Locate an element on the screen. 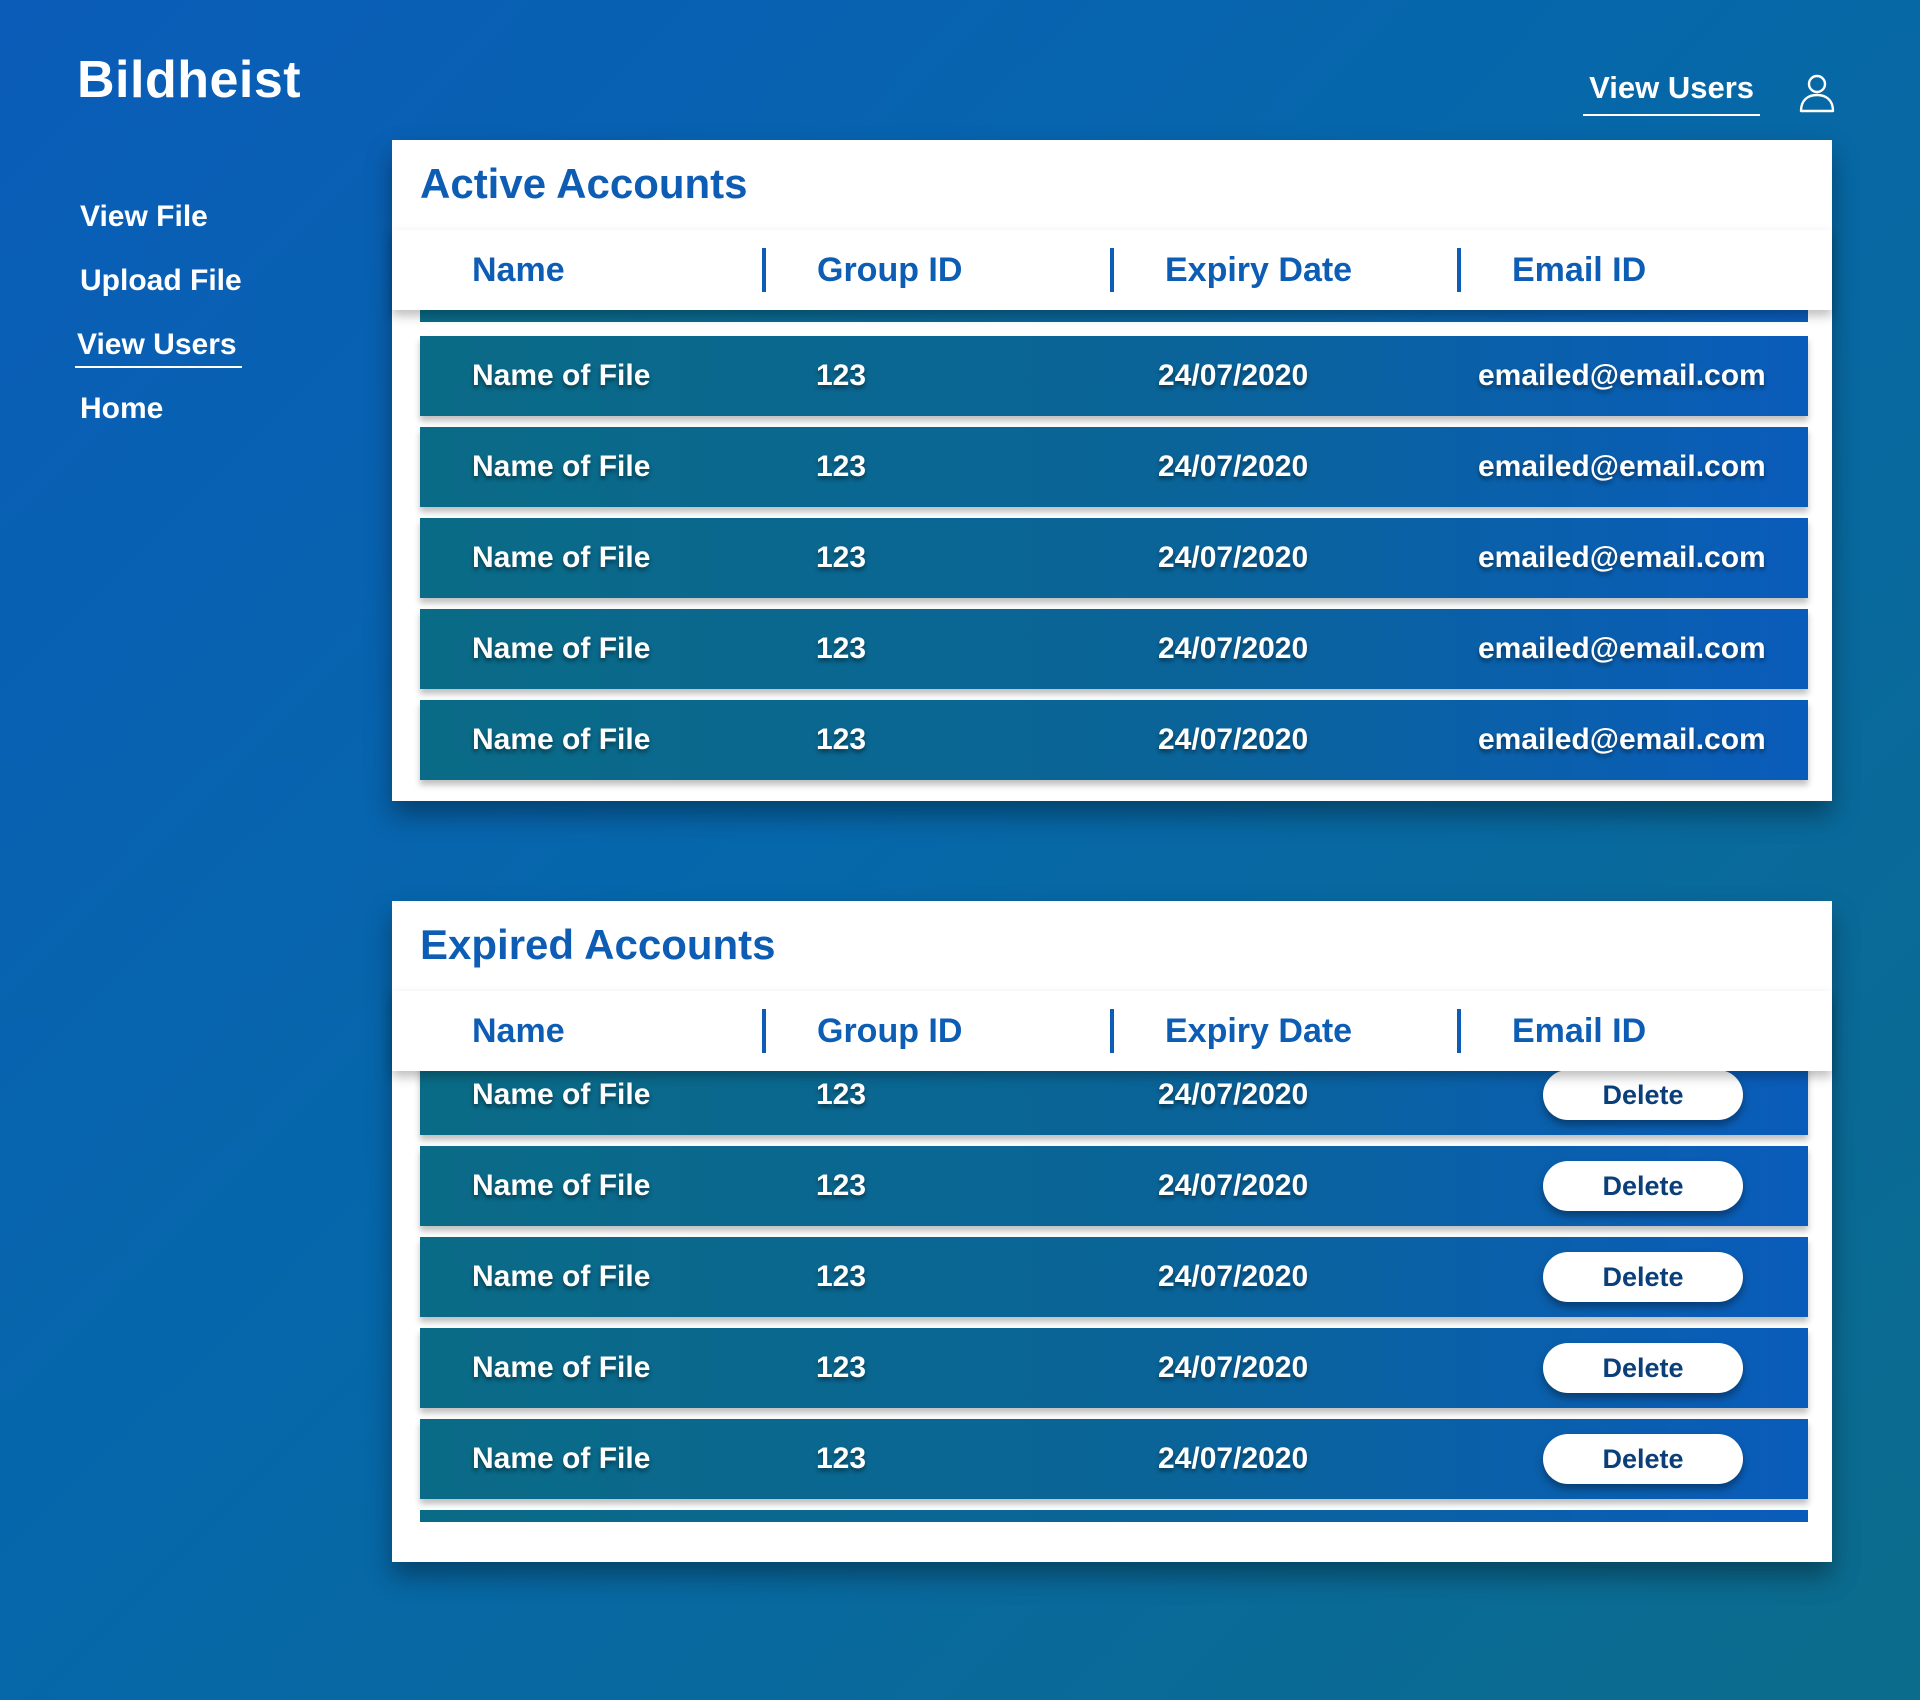 This screenshot has width=1920, height=1700. sidebar-item-upload-file: Upload File is located at coordinates (161, 296).